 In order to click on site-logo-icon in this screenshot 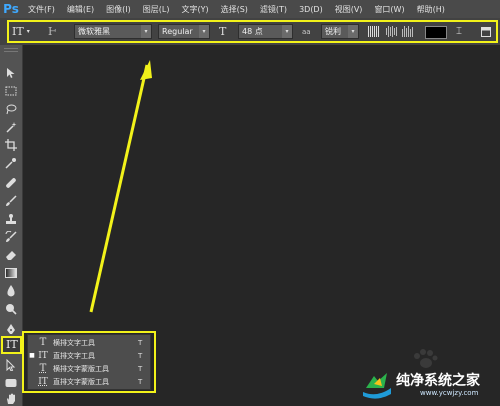, I will do `click(377, 386)`.